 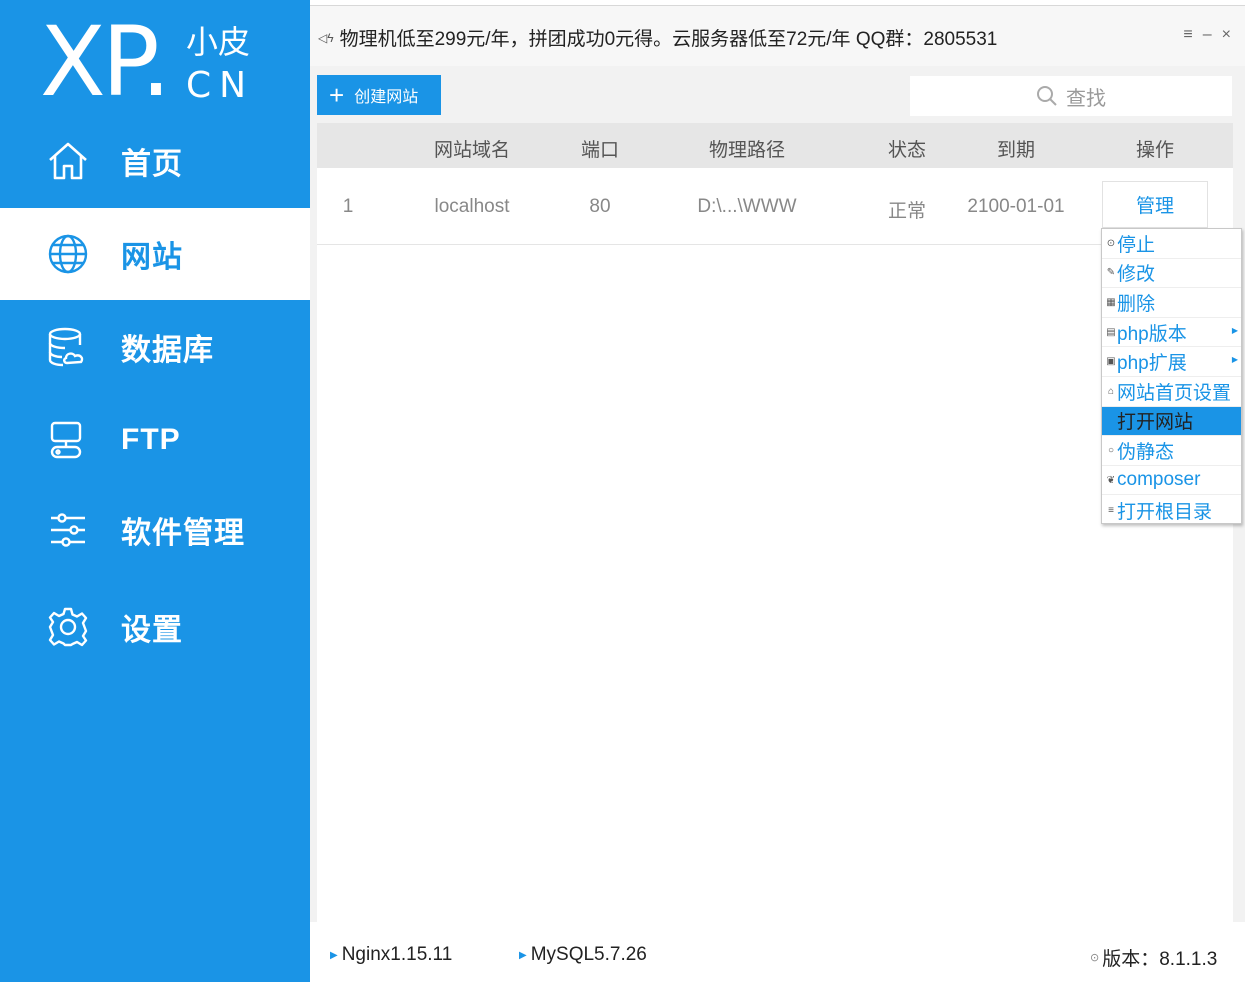 I want to click on mysql-label: MySQL5.7.26, so click(x=588, y=954).